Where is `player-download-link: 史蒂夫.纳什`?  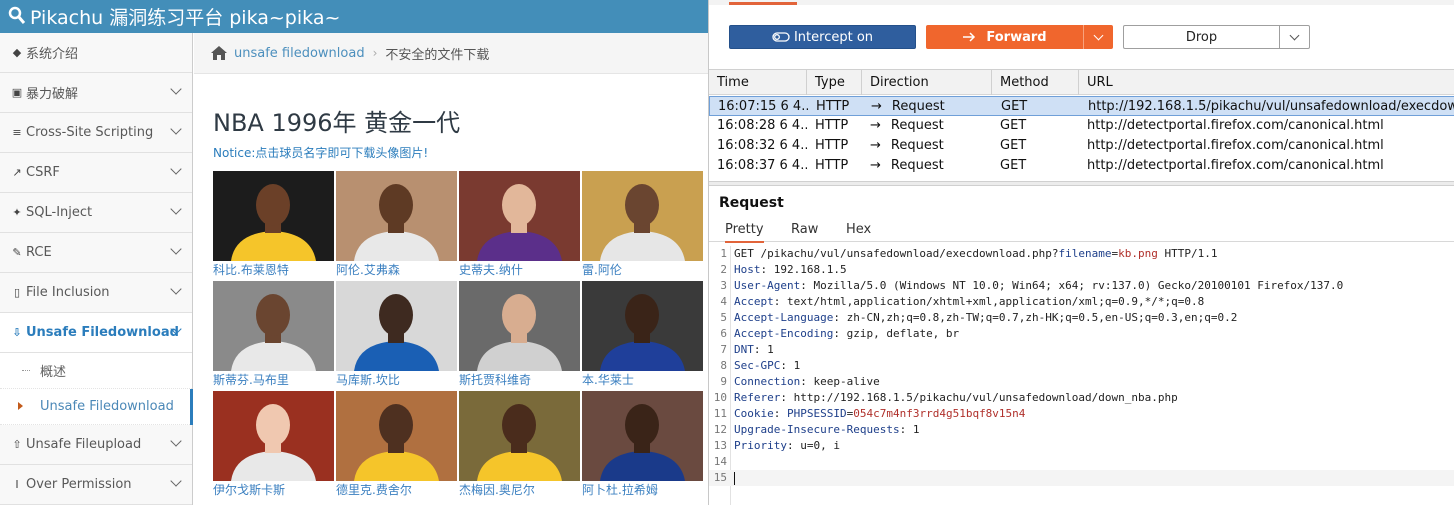 player-download-link: 史蒂夫.纳什 is located at coordinates (519, 270).